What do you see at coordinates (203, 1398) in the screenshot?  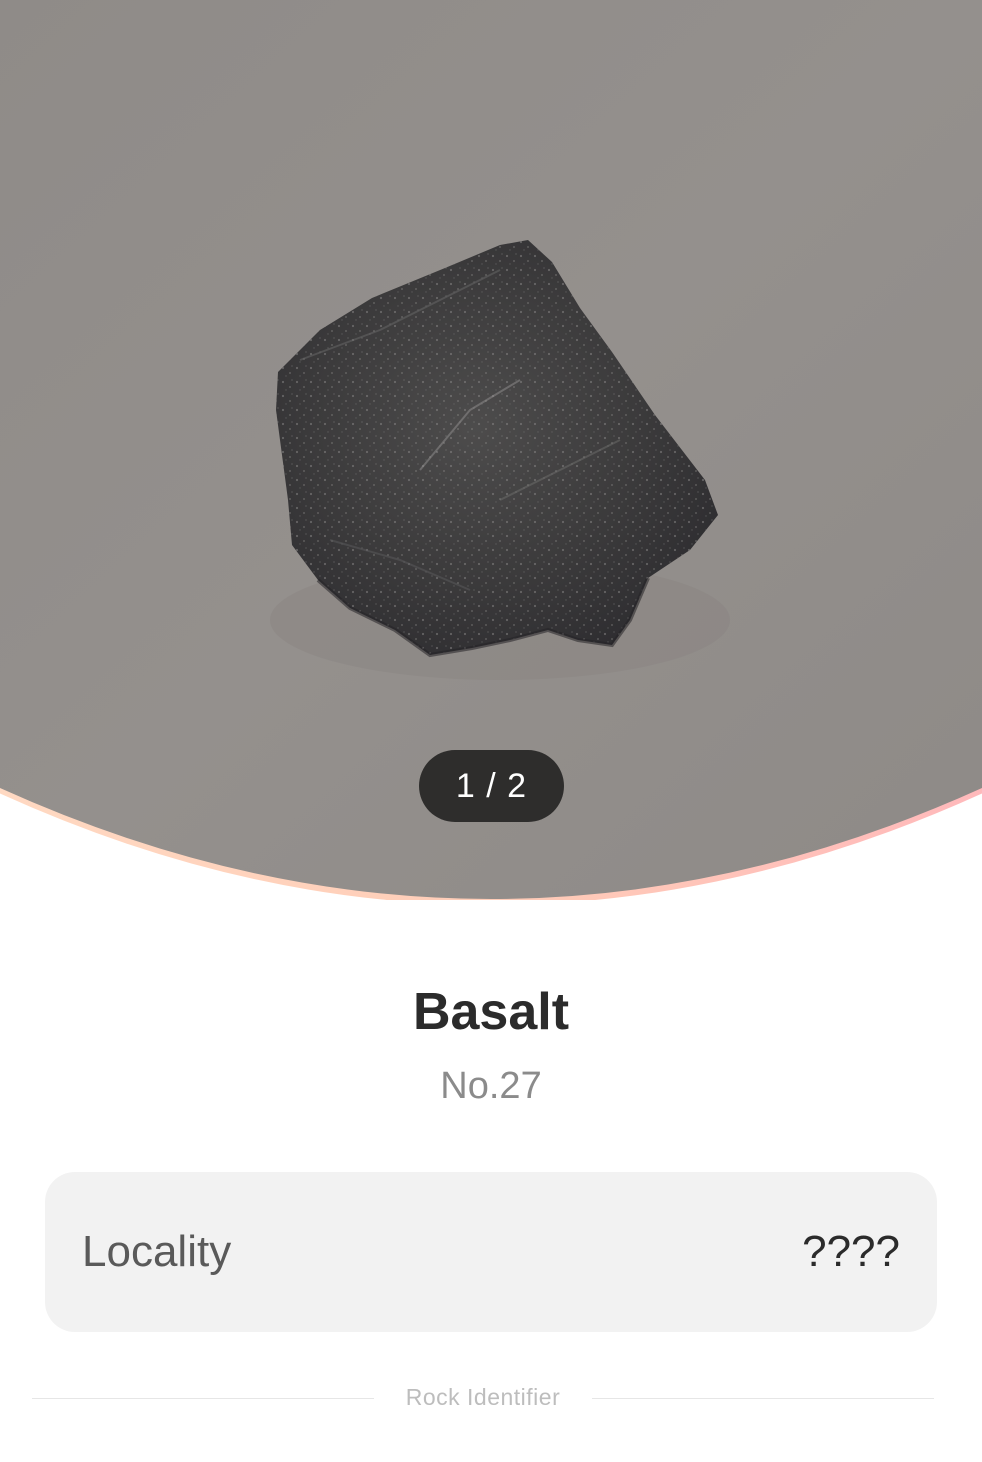 I see `footer-divider-left` at bounding box center [203, 1398].